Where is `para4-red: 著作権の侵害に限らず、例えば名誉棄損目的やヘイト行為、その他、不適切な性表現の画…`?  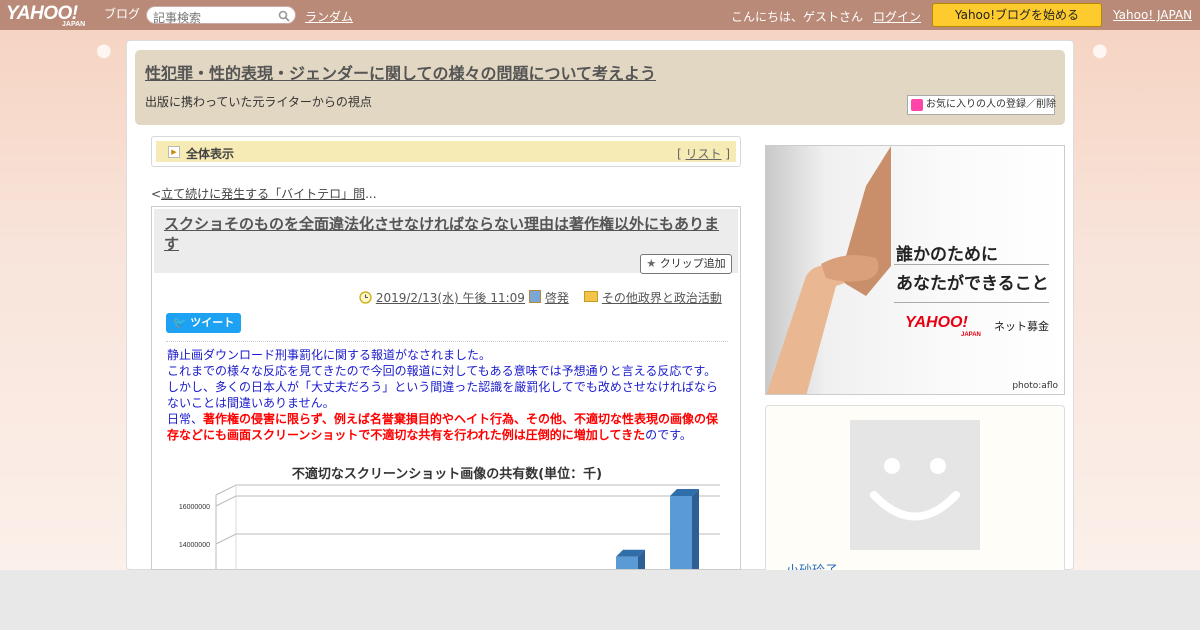
para4-red: 著作権の侵害に限らず、例えば名誉棄損目的やヘイト行為、その他、不適切な性表現の画… is located at coordinates (442, 427).